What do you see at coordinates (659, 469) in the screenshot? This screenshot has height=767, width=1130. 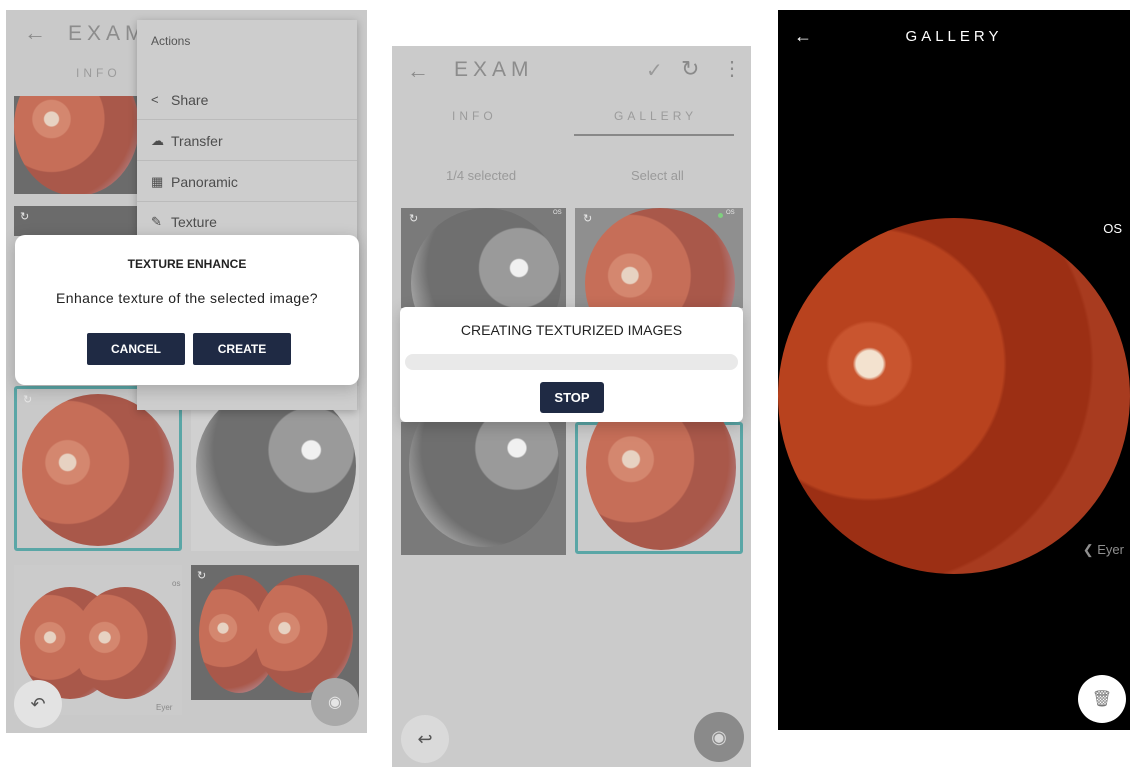 I see `selected-thumbnail` at bounding box center [659, 469].